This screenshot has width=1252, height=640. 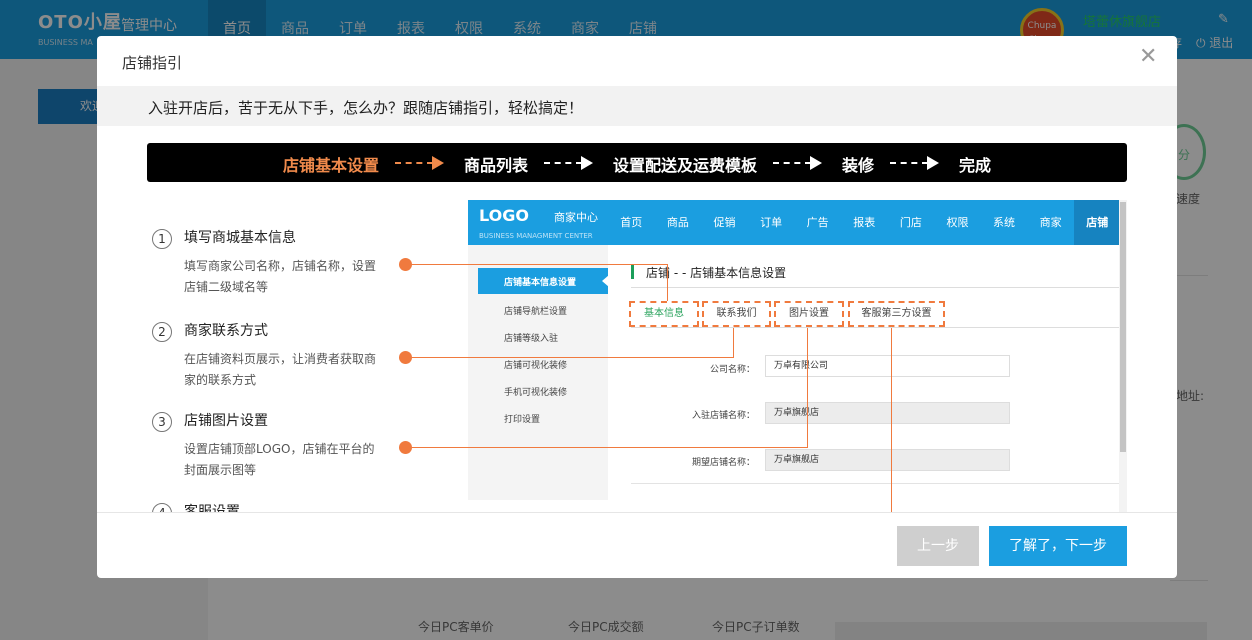 What do you see at coordinates (331, 165) in the screenshot?
I see `step-shop-basic: 店铺基本设置` at bounding box center [331, 165].